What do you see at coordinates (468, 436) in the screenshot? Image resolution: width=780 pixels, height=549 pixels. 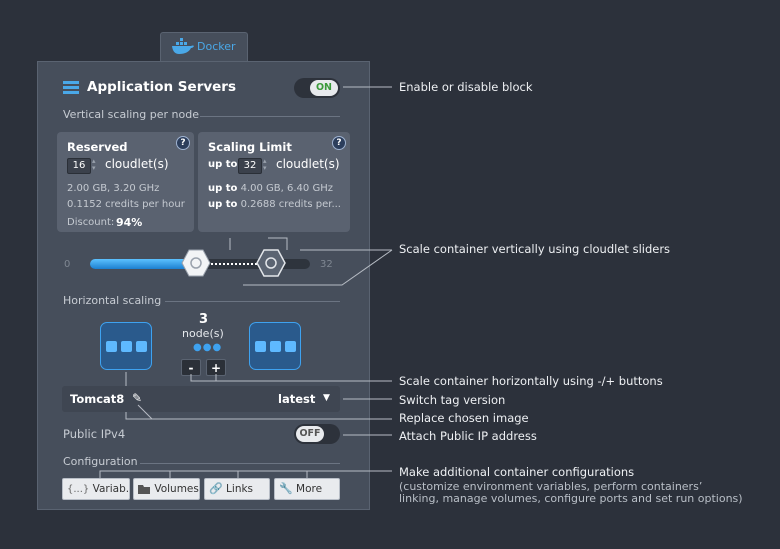 I see `note-ip: Attach Public IP address` at bounding box center [468, 436].